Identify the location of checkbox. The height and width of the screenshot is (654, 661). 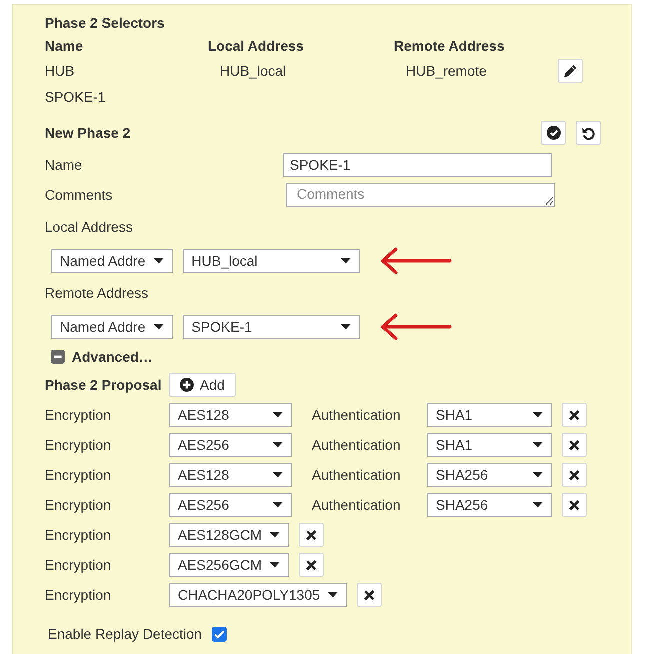
(220, 634).